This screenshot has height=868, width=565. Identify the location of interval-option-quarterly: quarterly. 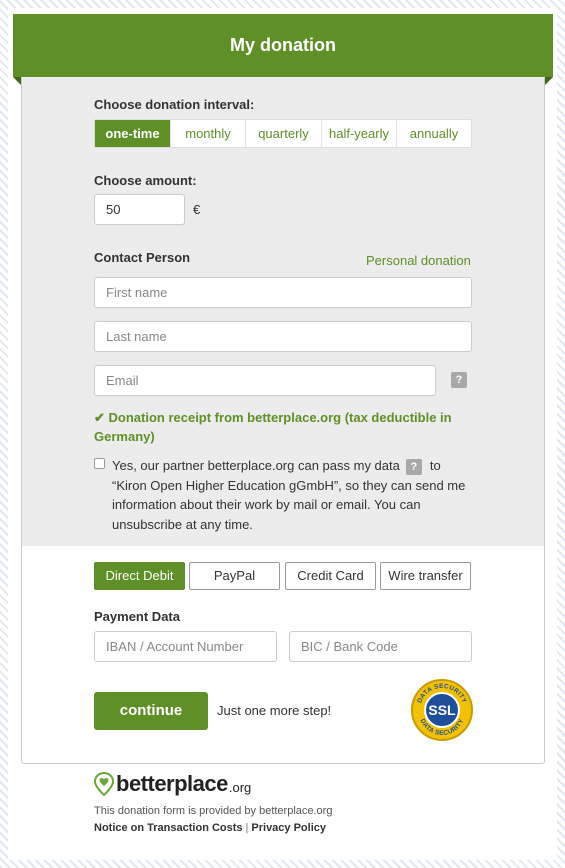
(284, 133).